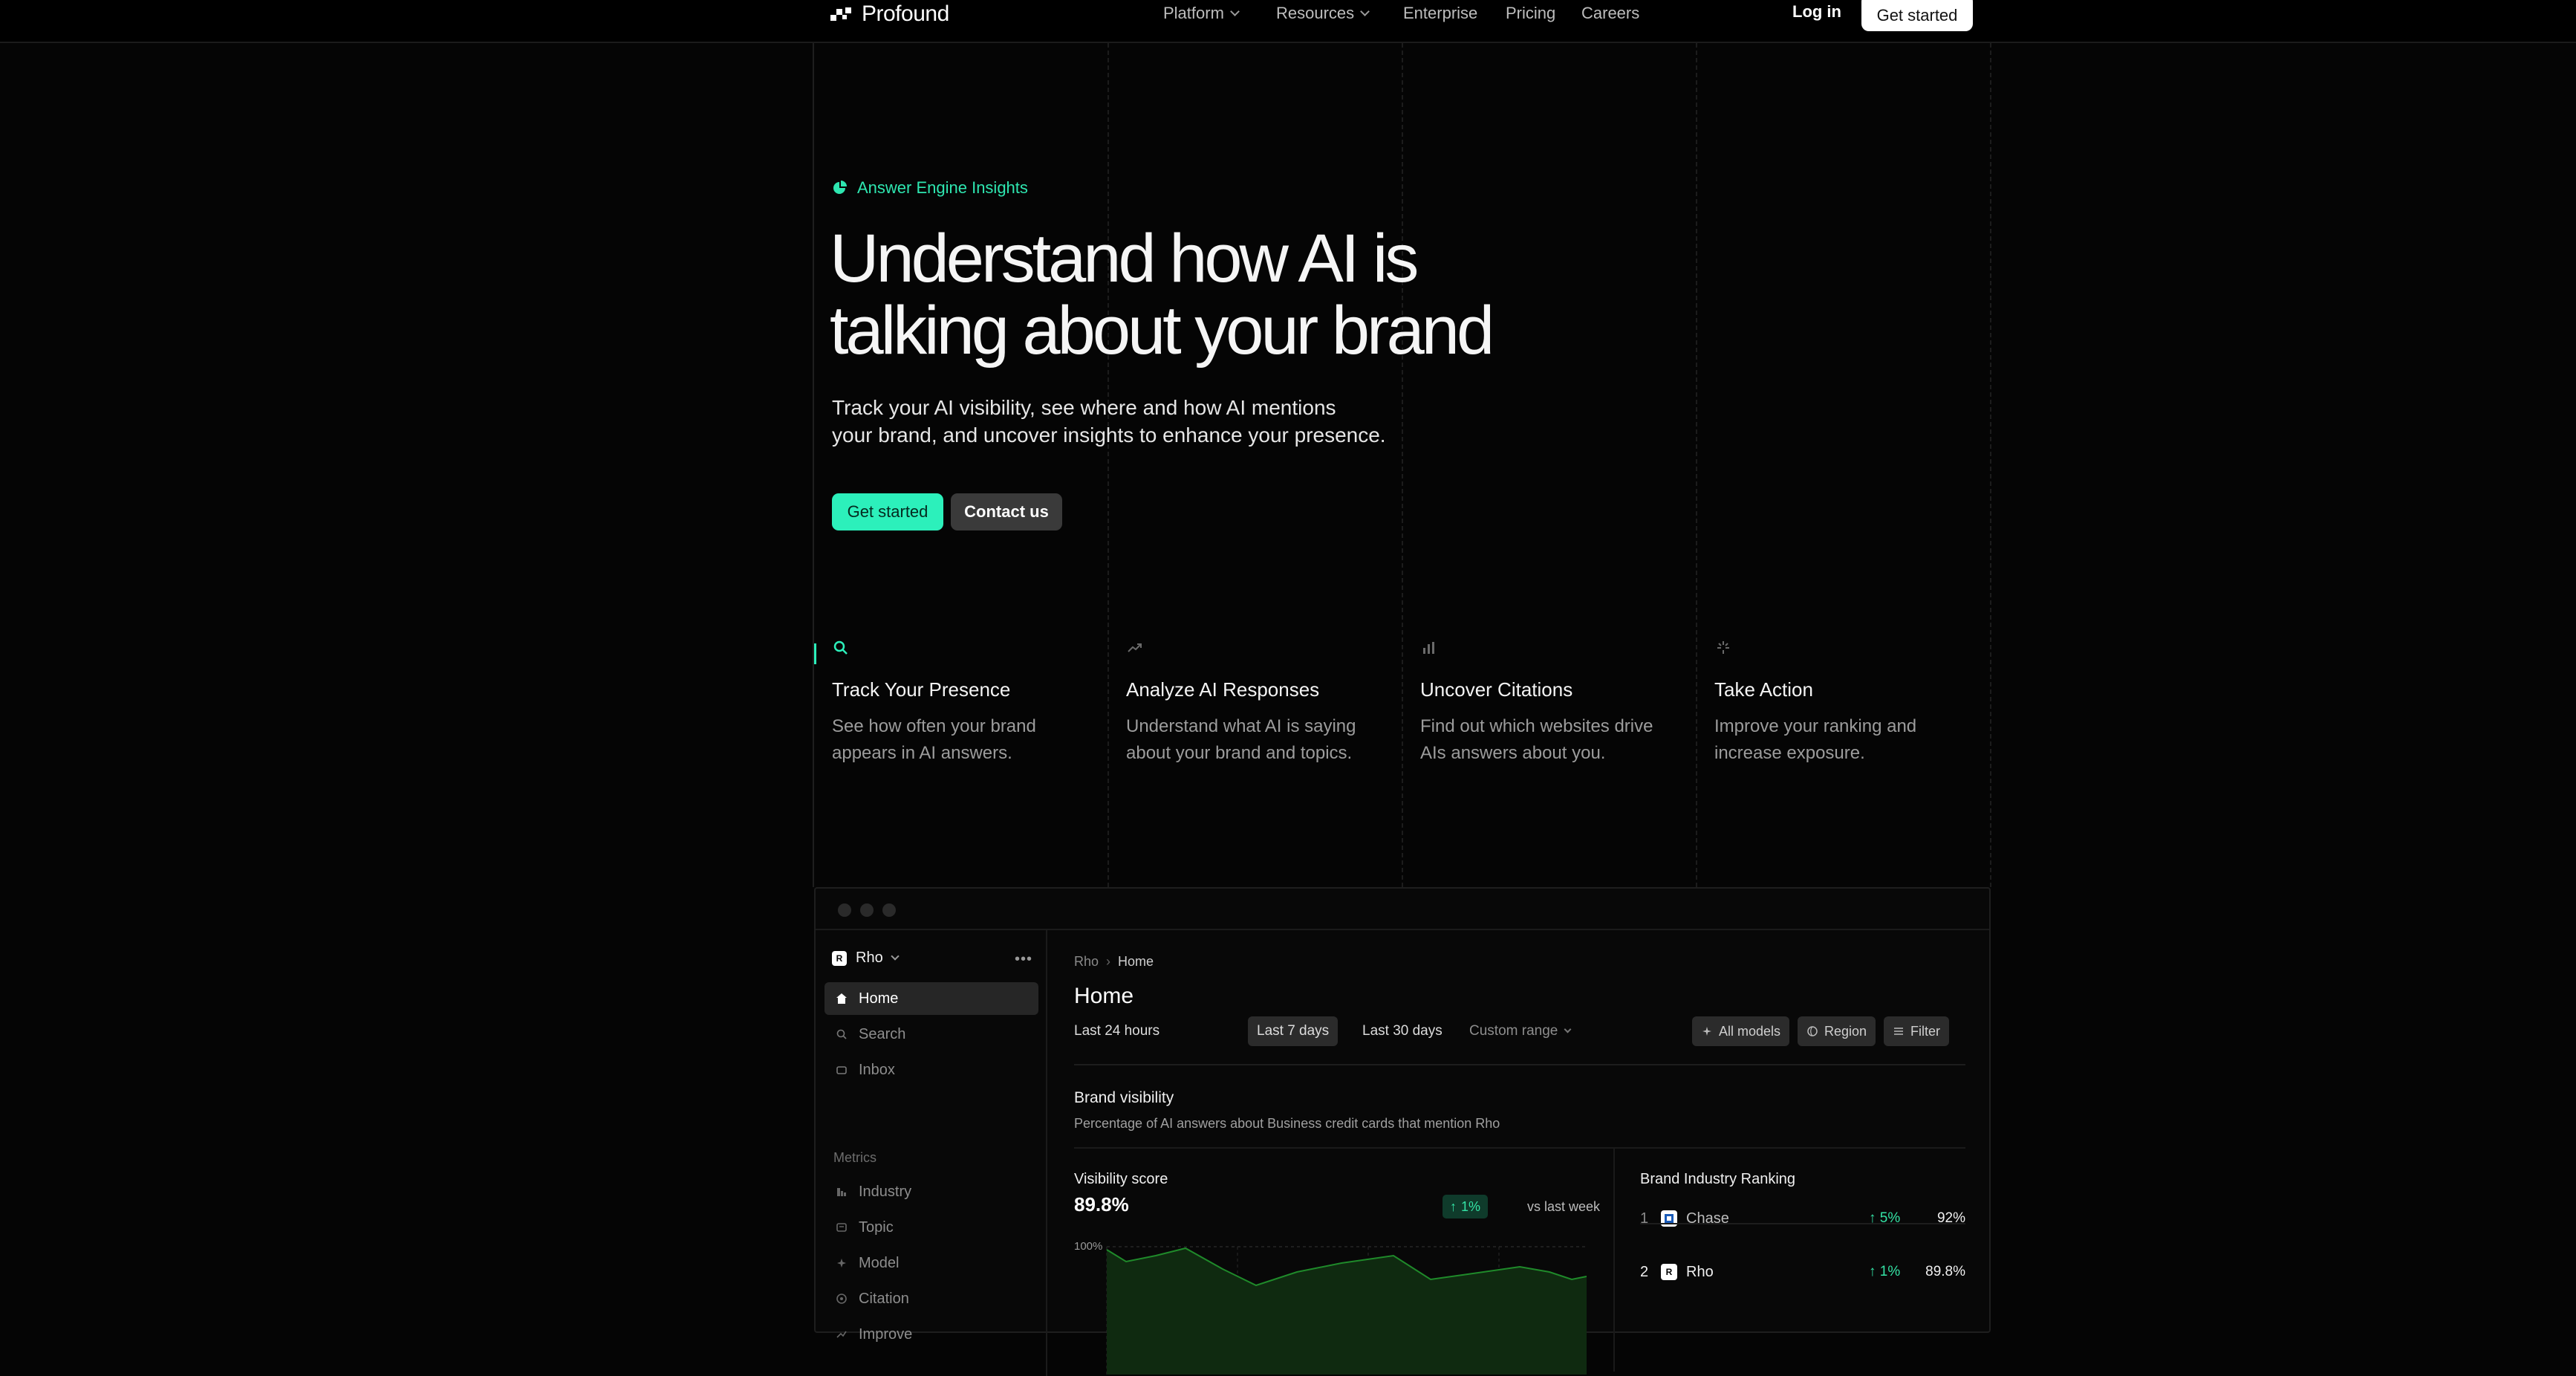 Image resolution: width=2576 pixels, height=1376 pixels. Describe the element at coordinates (1124, 258) in the screenshot. I see `hero-headline-line1: Understand how AI is` at that location.